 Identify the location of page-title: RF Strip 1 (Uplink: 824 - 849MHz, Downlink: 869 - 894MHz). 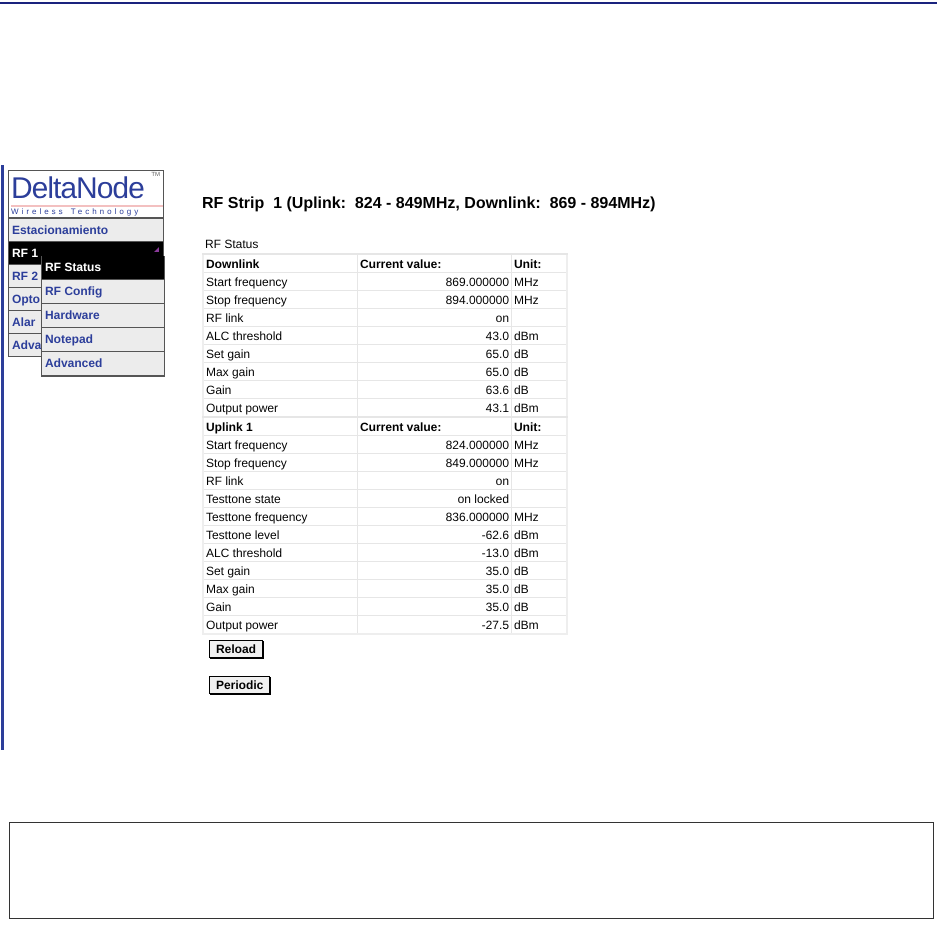
(429, 204).